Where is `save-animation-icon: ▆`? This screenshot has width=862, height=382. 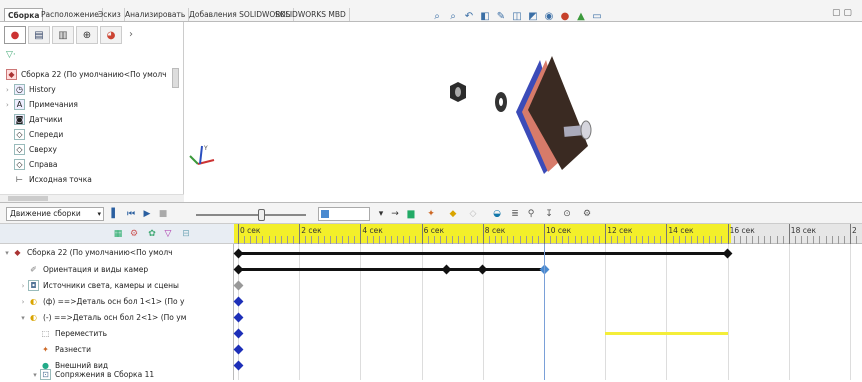
save-animation-icon: ▆ is located at coordinates (411, 214).